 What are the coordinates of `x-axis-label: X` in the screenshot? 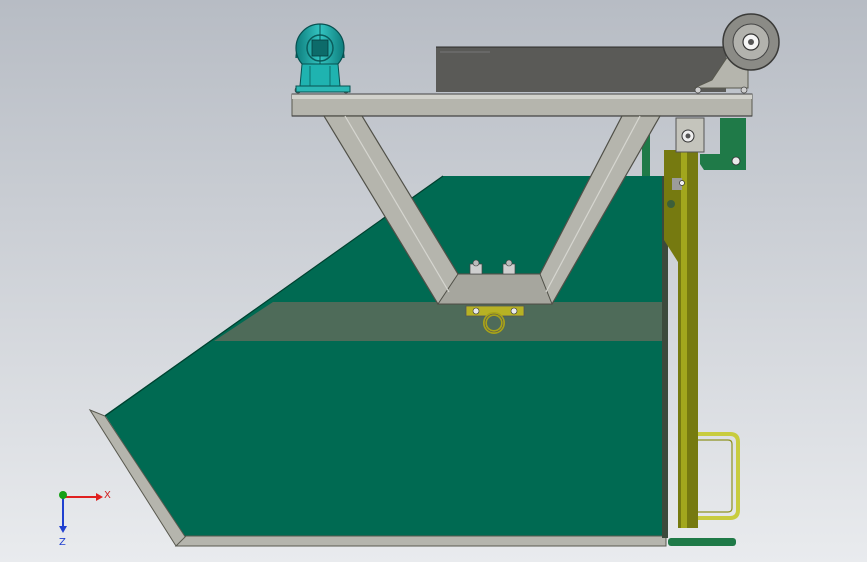 It's located at (107, 495).